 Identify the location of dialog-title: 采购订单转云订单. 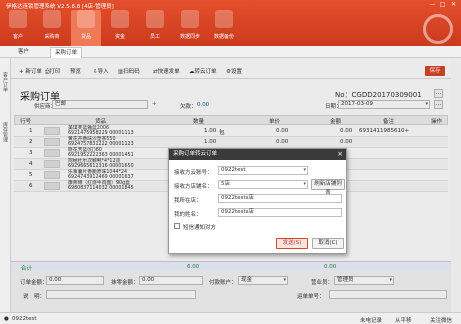
(257, 154).